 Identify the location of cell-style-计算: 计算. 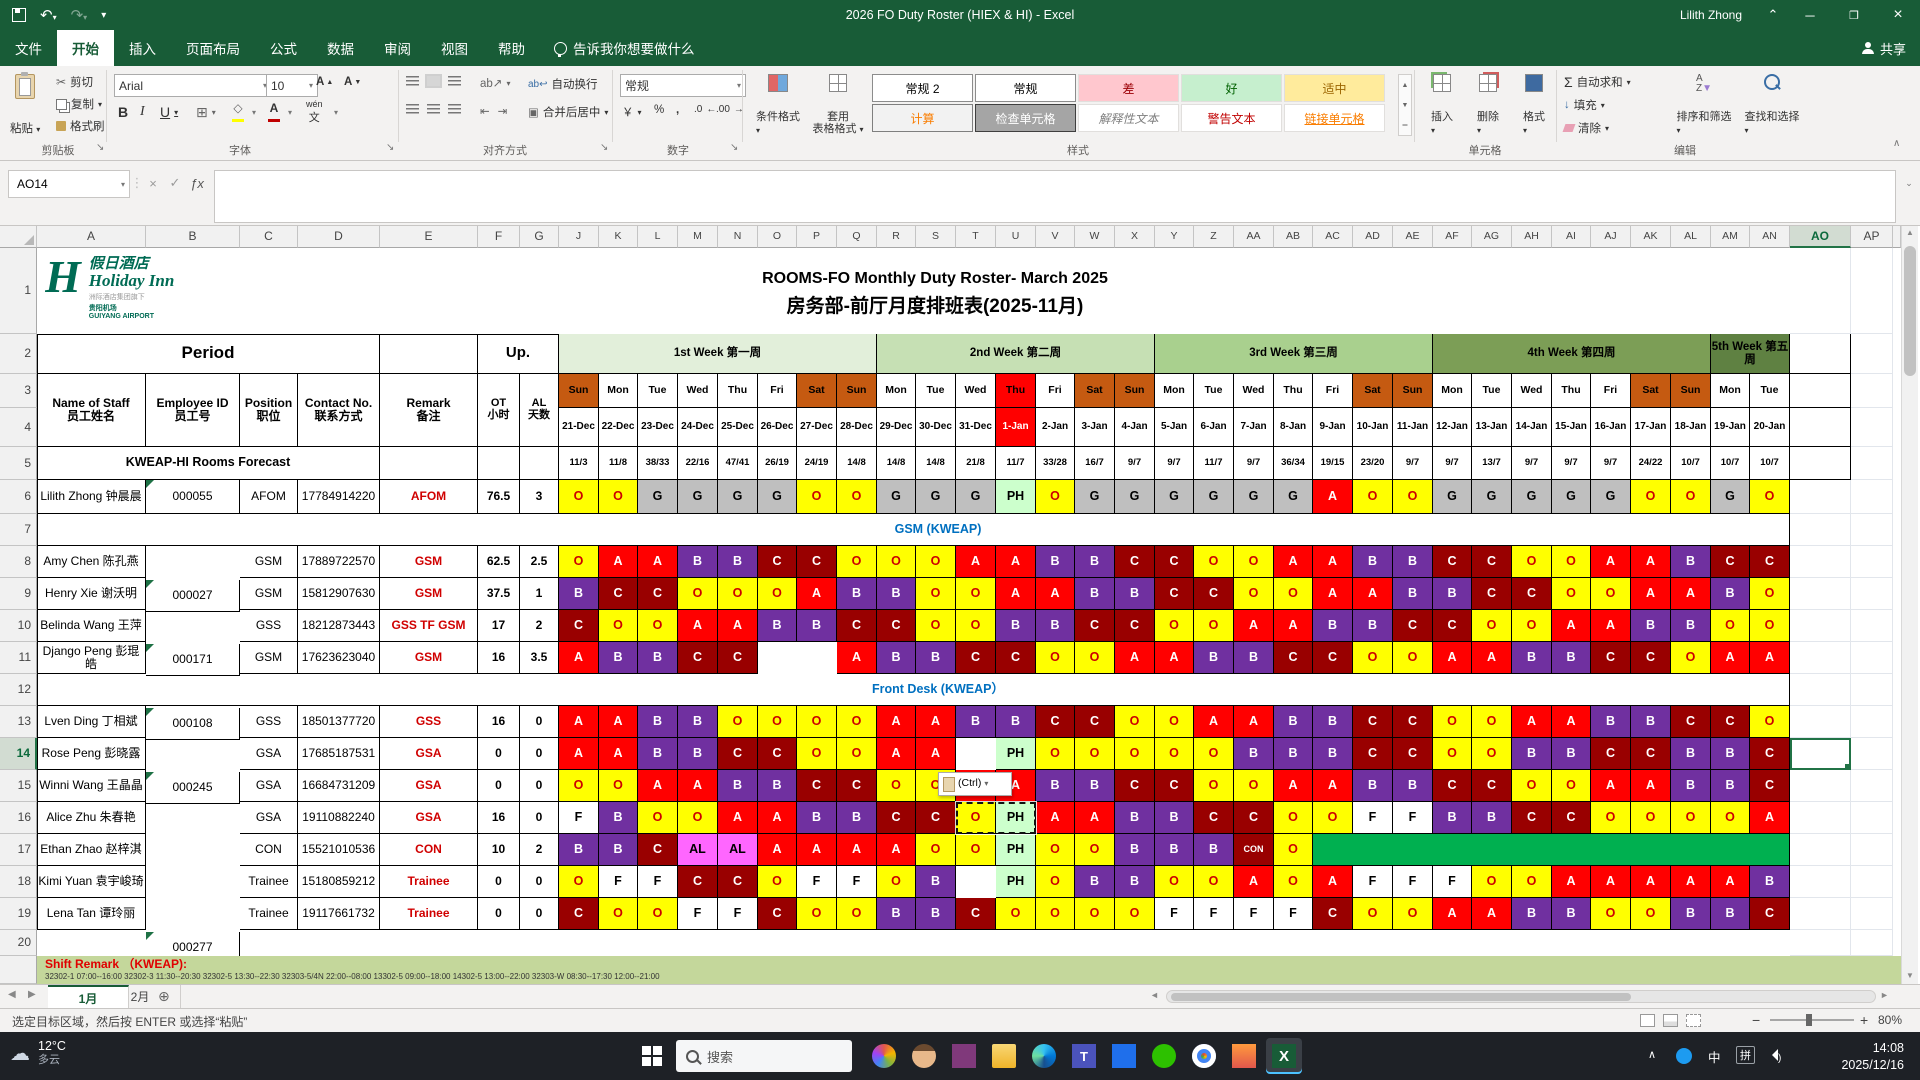
(922, 118).